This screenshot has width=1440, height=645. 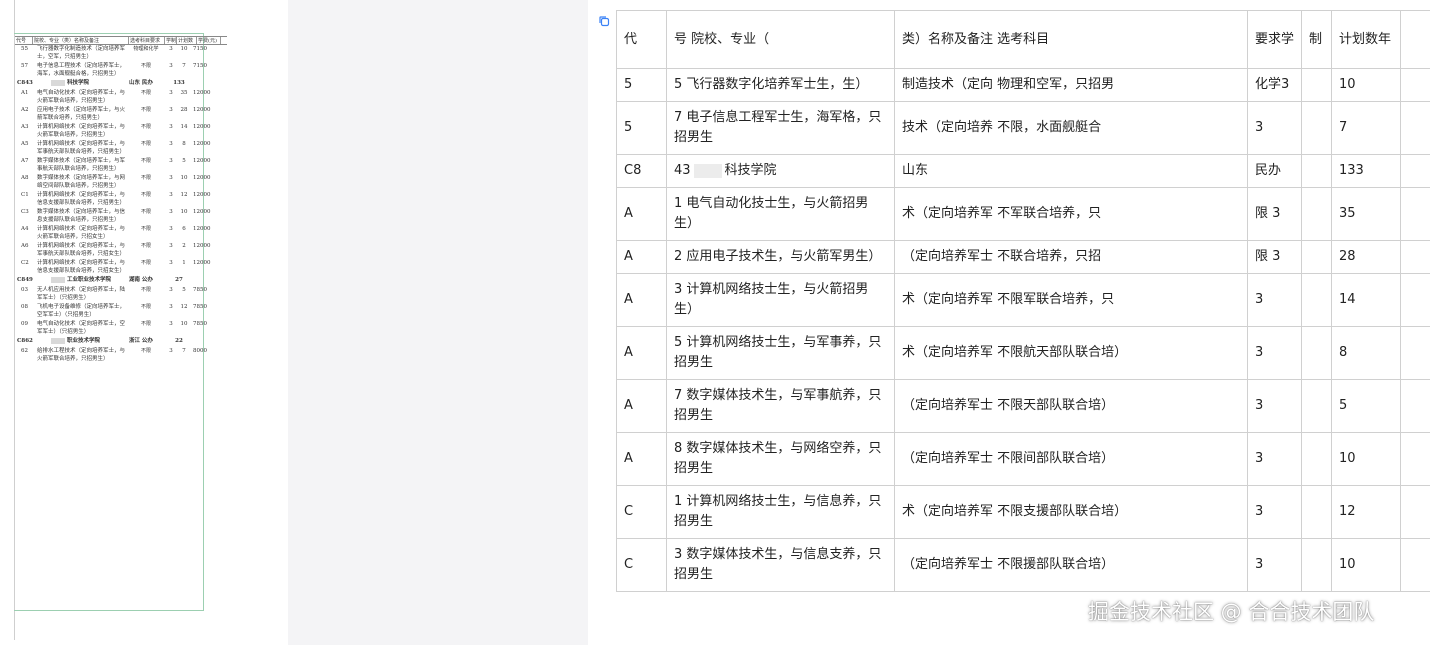 I want to click on doc-cell-fee: 7150, so click(x=200, y=66).